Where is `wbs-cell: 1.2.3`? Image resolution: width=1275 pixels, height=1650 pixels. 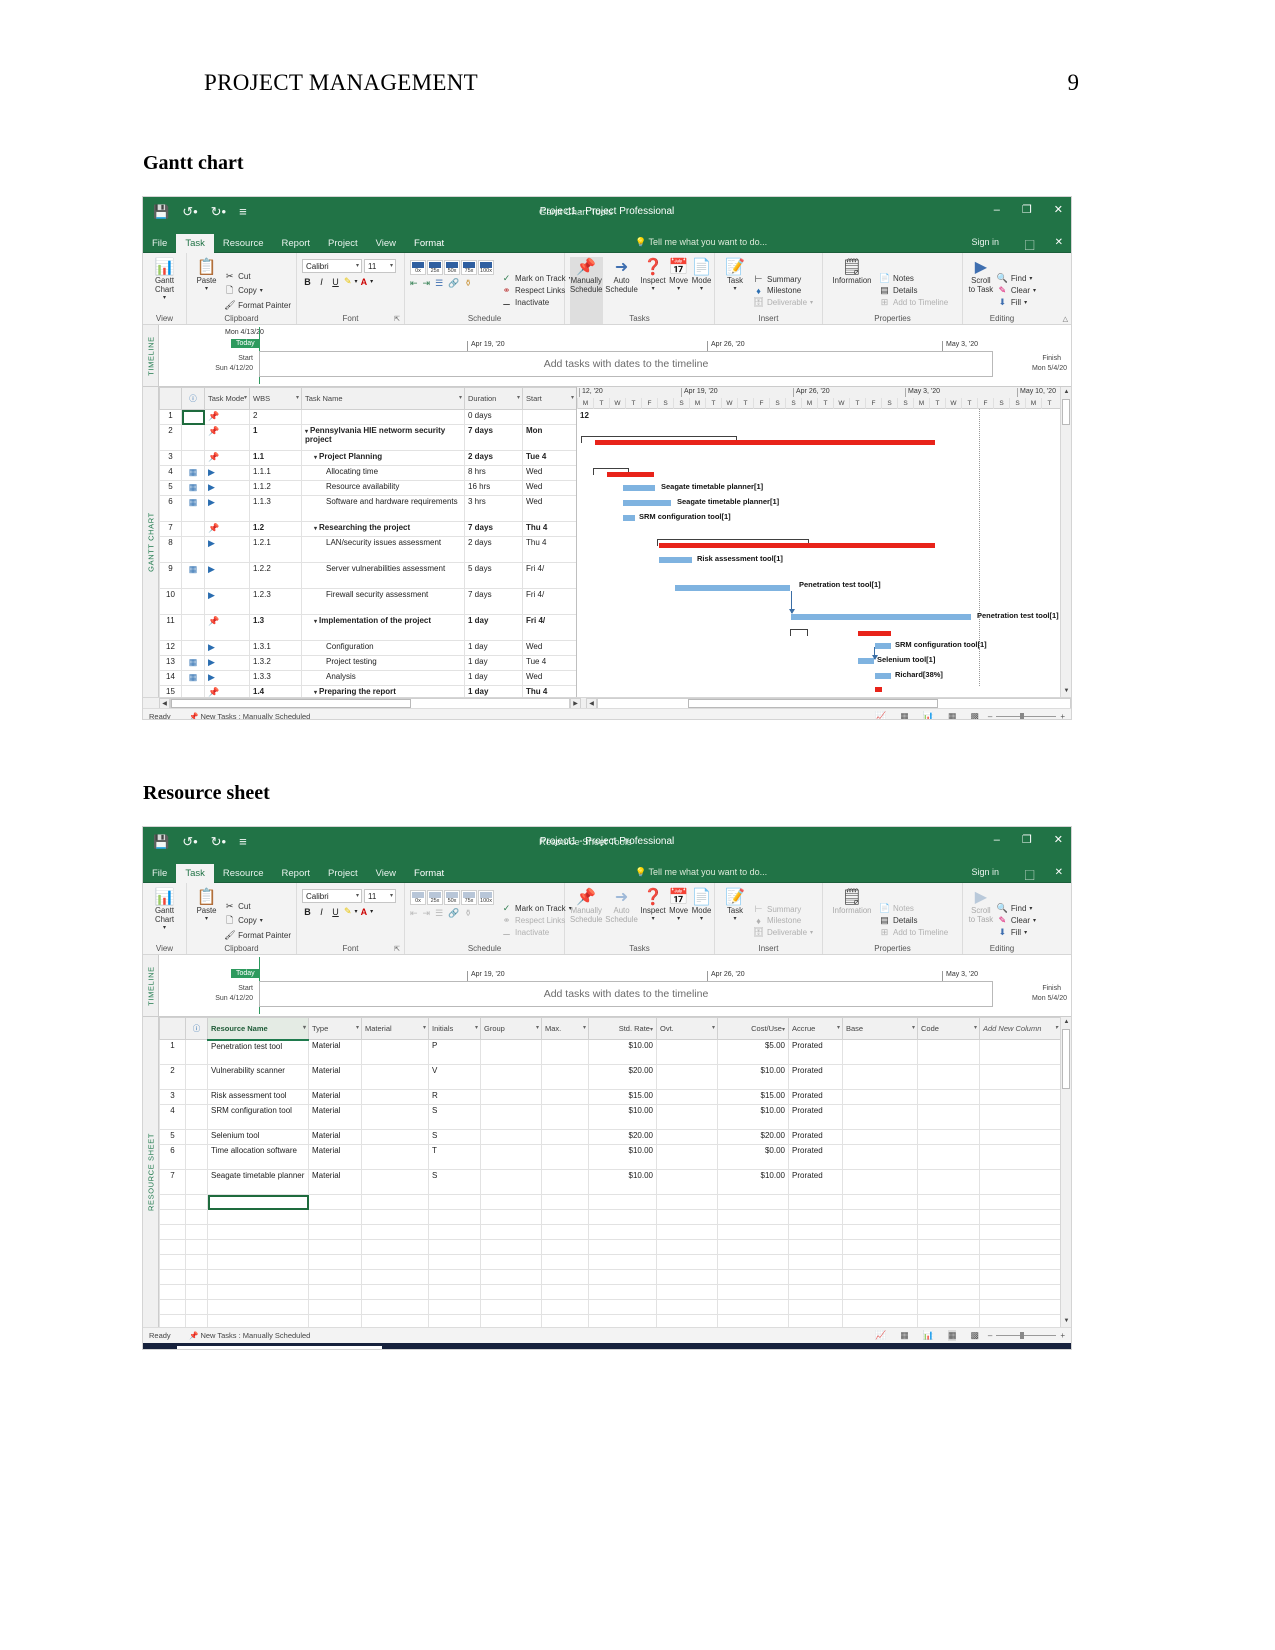
wbs-cell: 1.2.3 is located at coordinates (275, 601).